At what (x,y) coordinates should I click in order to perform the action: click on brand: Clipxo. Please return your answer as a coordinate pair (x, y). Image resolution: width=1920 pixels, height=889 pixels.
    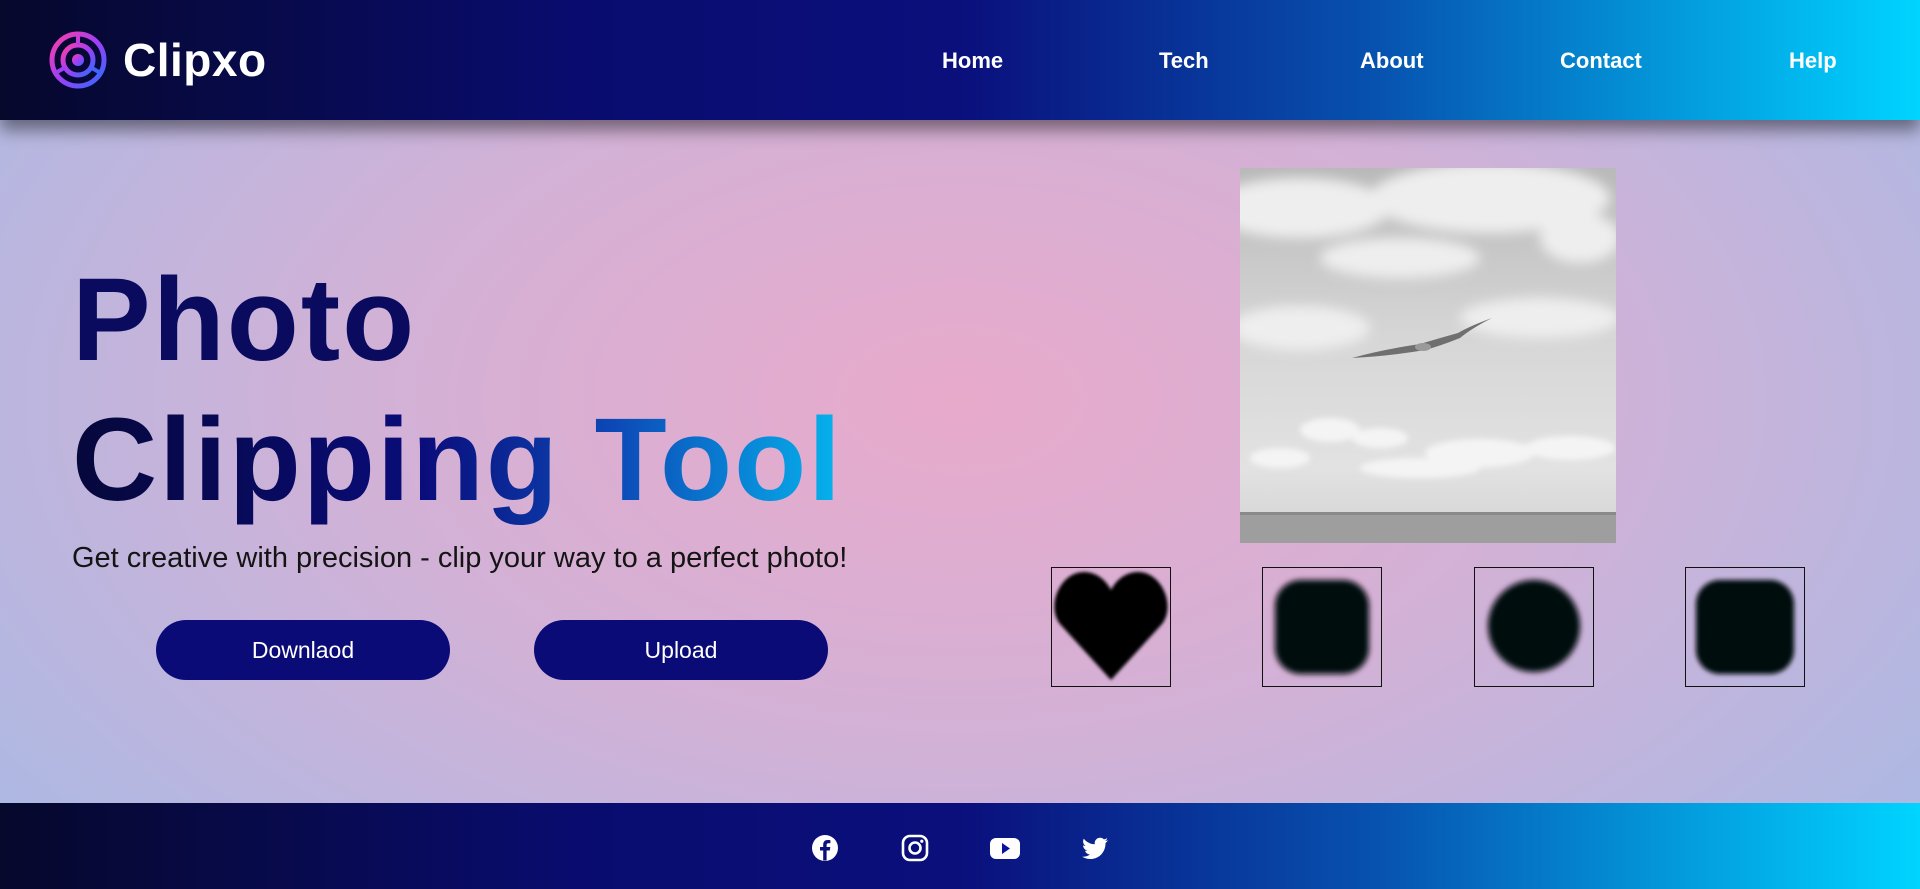
    Looking at the image, I should click on (157, 60).